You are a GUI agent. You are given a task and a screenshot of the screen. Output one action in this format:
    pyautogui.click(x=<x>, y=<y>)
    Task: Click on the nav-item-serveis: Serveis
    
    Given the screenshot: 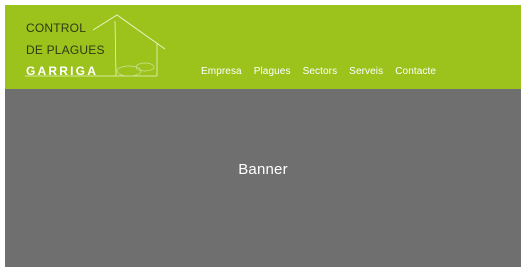 What is the action you would take?
    pyautogui.click(x=366, y=72)
    